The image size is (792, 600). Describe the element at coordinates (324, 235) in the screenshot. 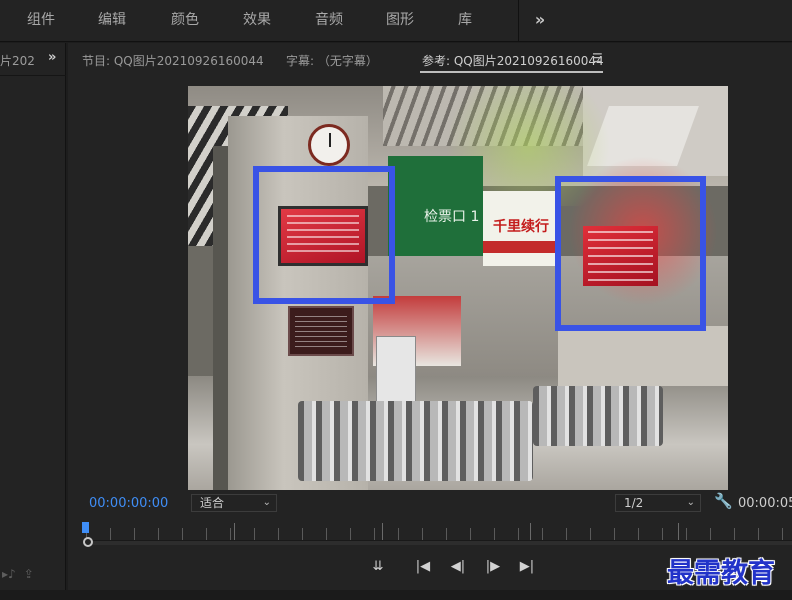

I see `highlight-box-left` at that location.